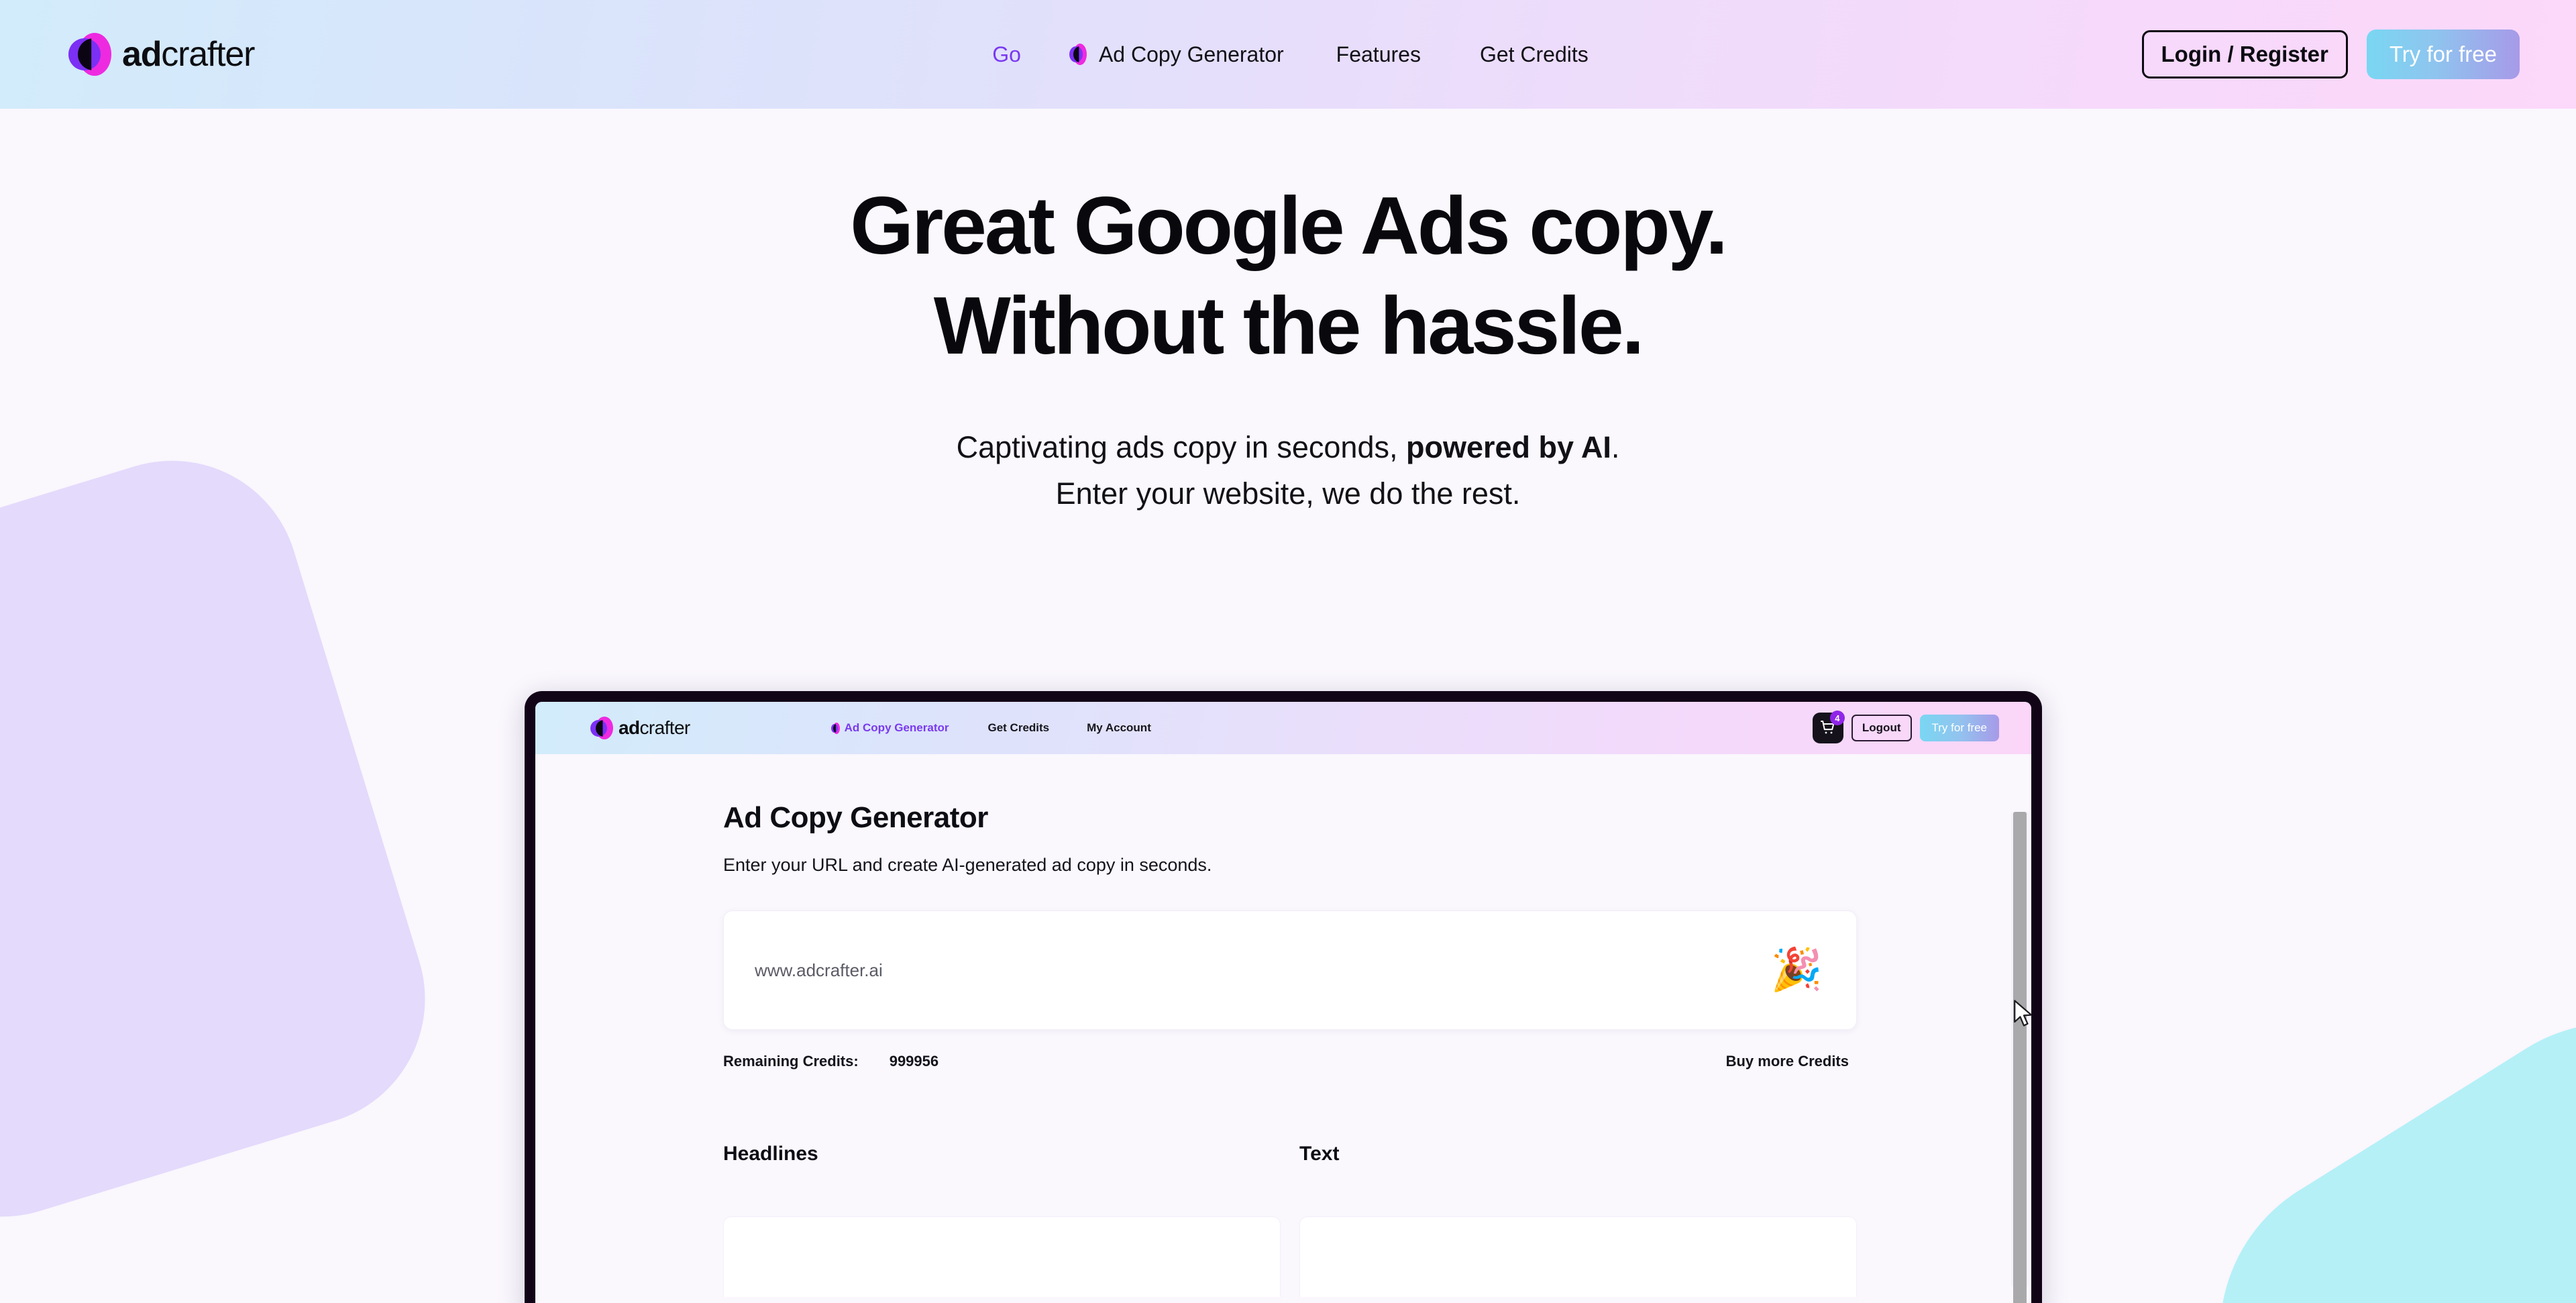 This screenshot has width=2576, height=1303. I want to click on buy-more-credits-link: Buy more Credits, so click(1787, 1061).